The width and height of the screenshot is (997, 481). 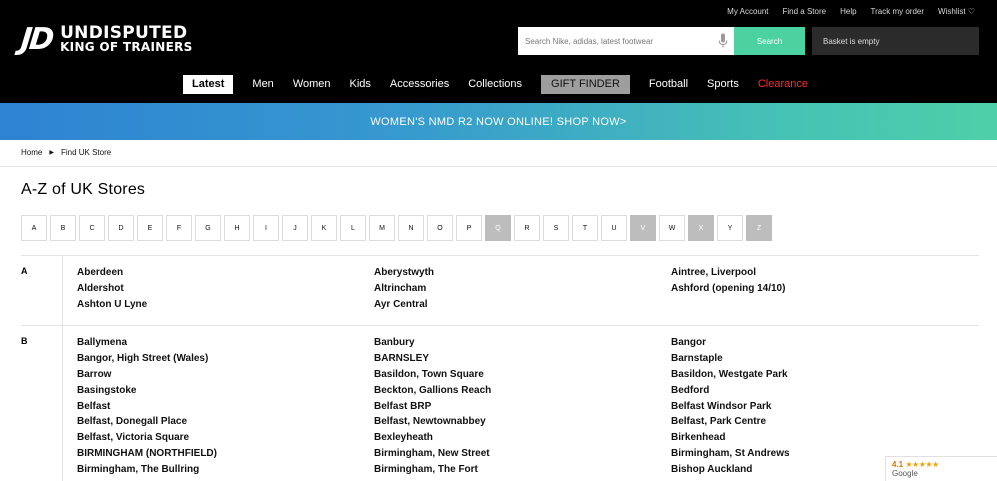 What do you see at coordinates (324, 228) in the screenshot?
I see `letter-button-k: K` at bounding box center [324, 228].